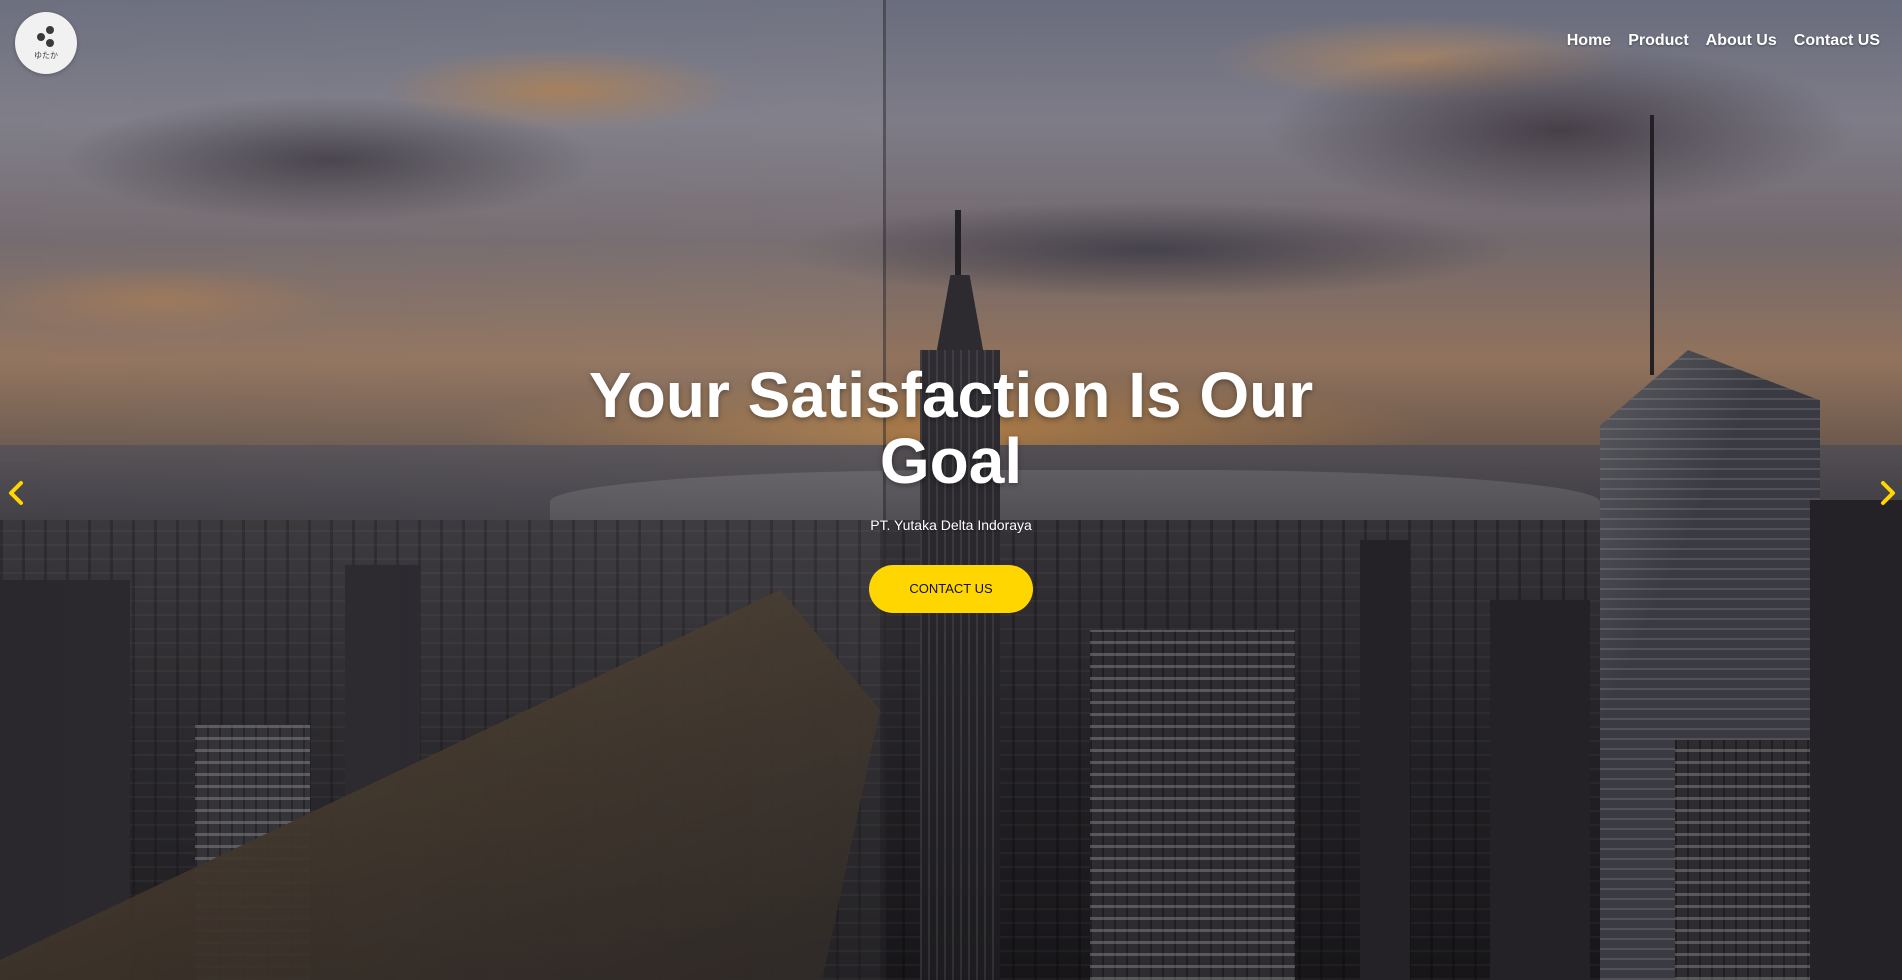 This screenshot has height=980, width=1902. Describe the element at coordinates (46, 36) in the screenshot. I see `logo-mark-icon` at that location.